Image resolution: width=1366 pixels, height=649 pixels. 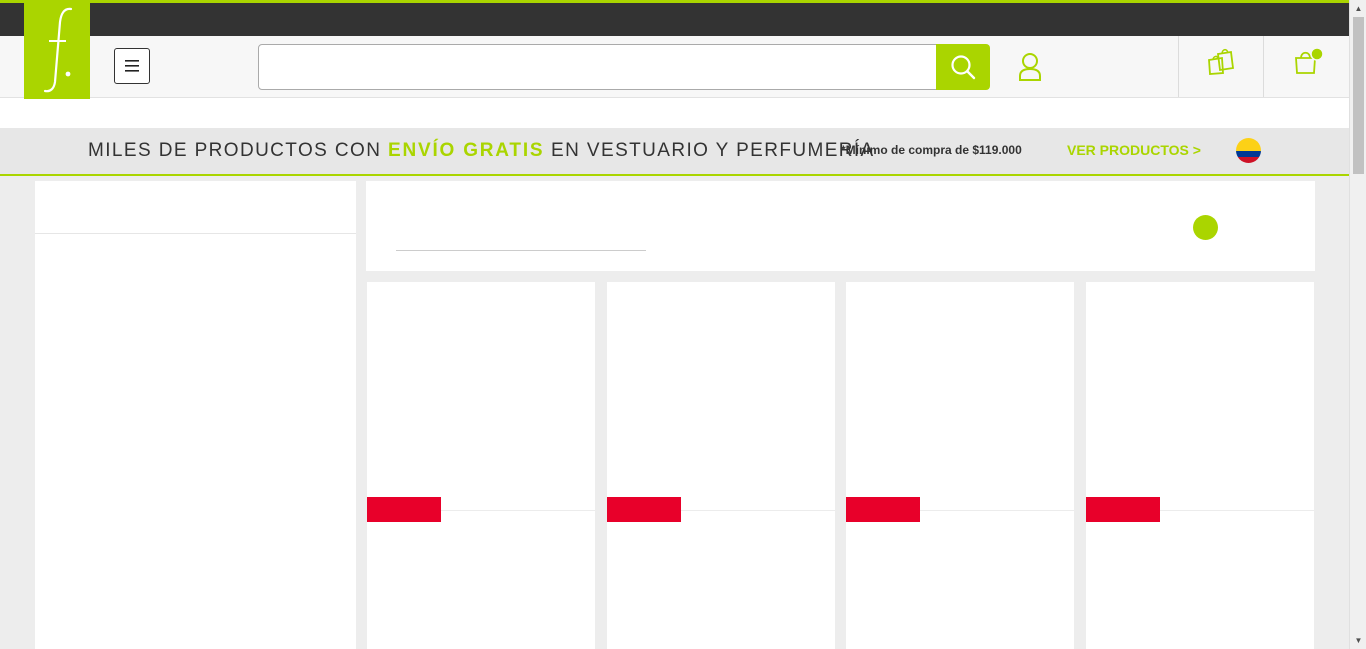 I want to click on top-bar, so click(x=674, y=18).